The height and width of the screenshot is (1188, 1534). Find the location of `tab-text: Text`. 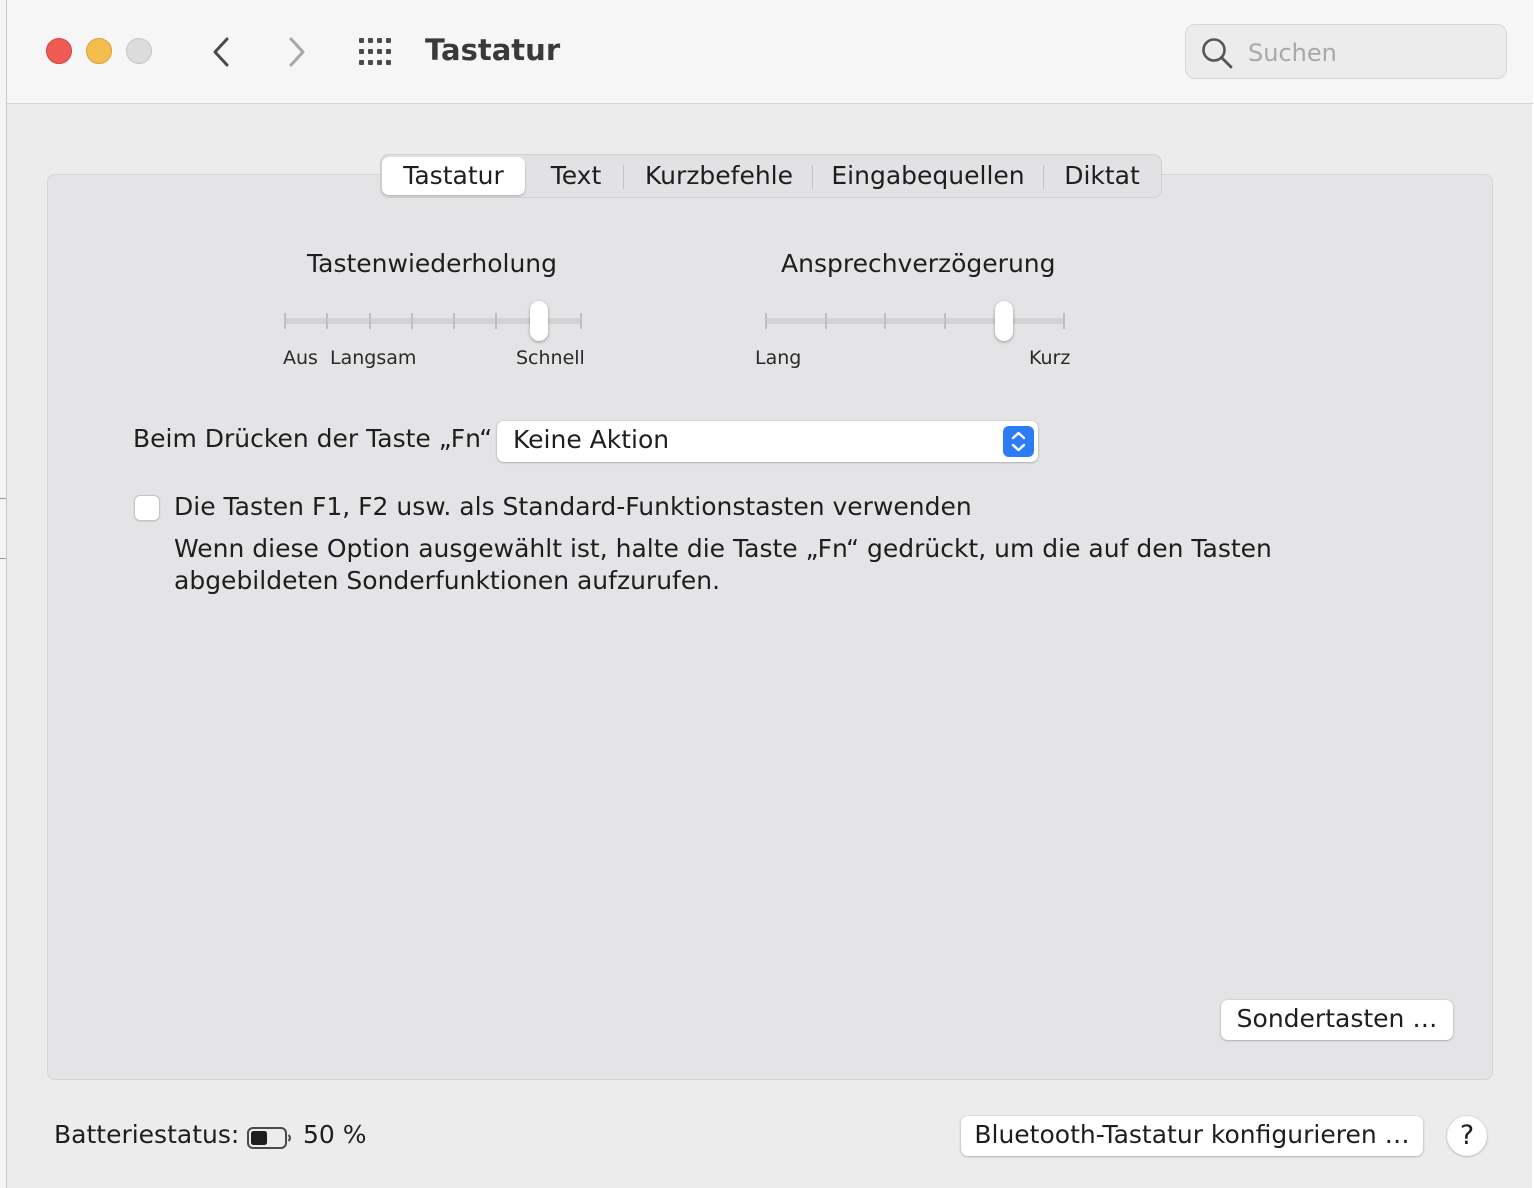

tab-text: Text is located at coordinates (576, 176).